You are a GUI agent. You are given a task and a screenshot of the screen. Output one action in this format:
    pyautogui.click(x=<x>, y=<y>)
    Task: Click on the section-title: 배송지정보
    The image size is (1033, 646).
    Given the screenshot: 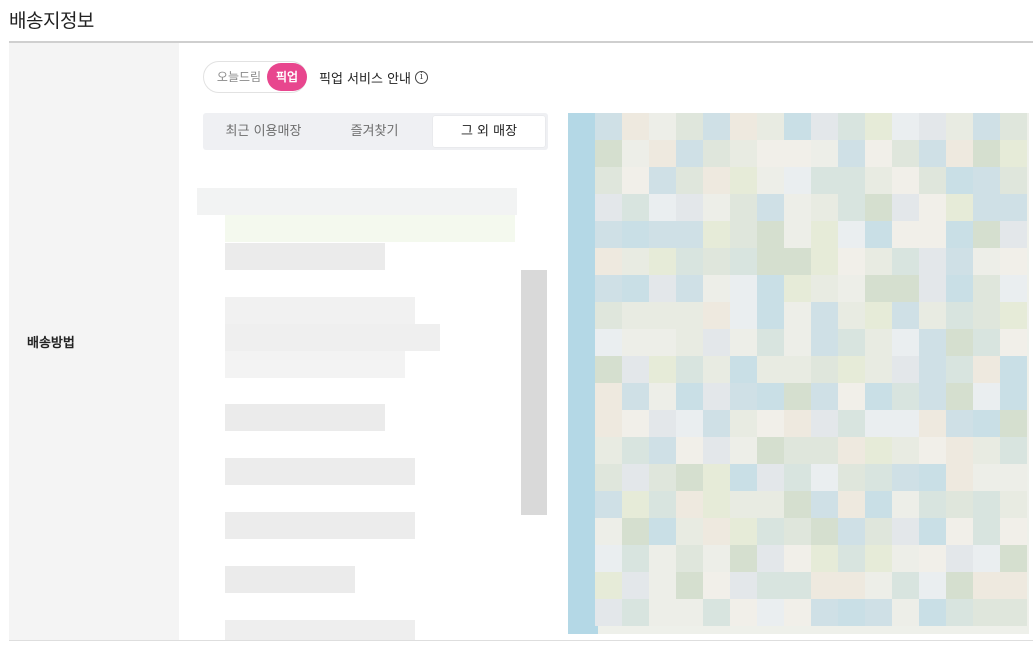 What is the action you would take?
    pyautogui.click(x=51, y=21)
    